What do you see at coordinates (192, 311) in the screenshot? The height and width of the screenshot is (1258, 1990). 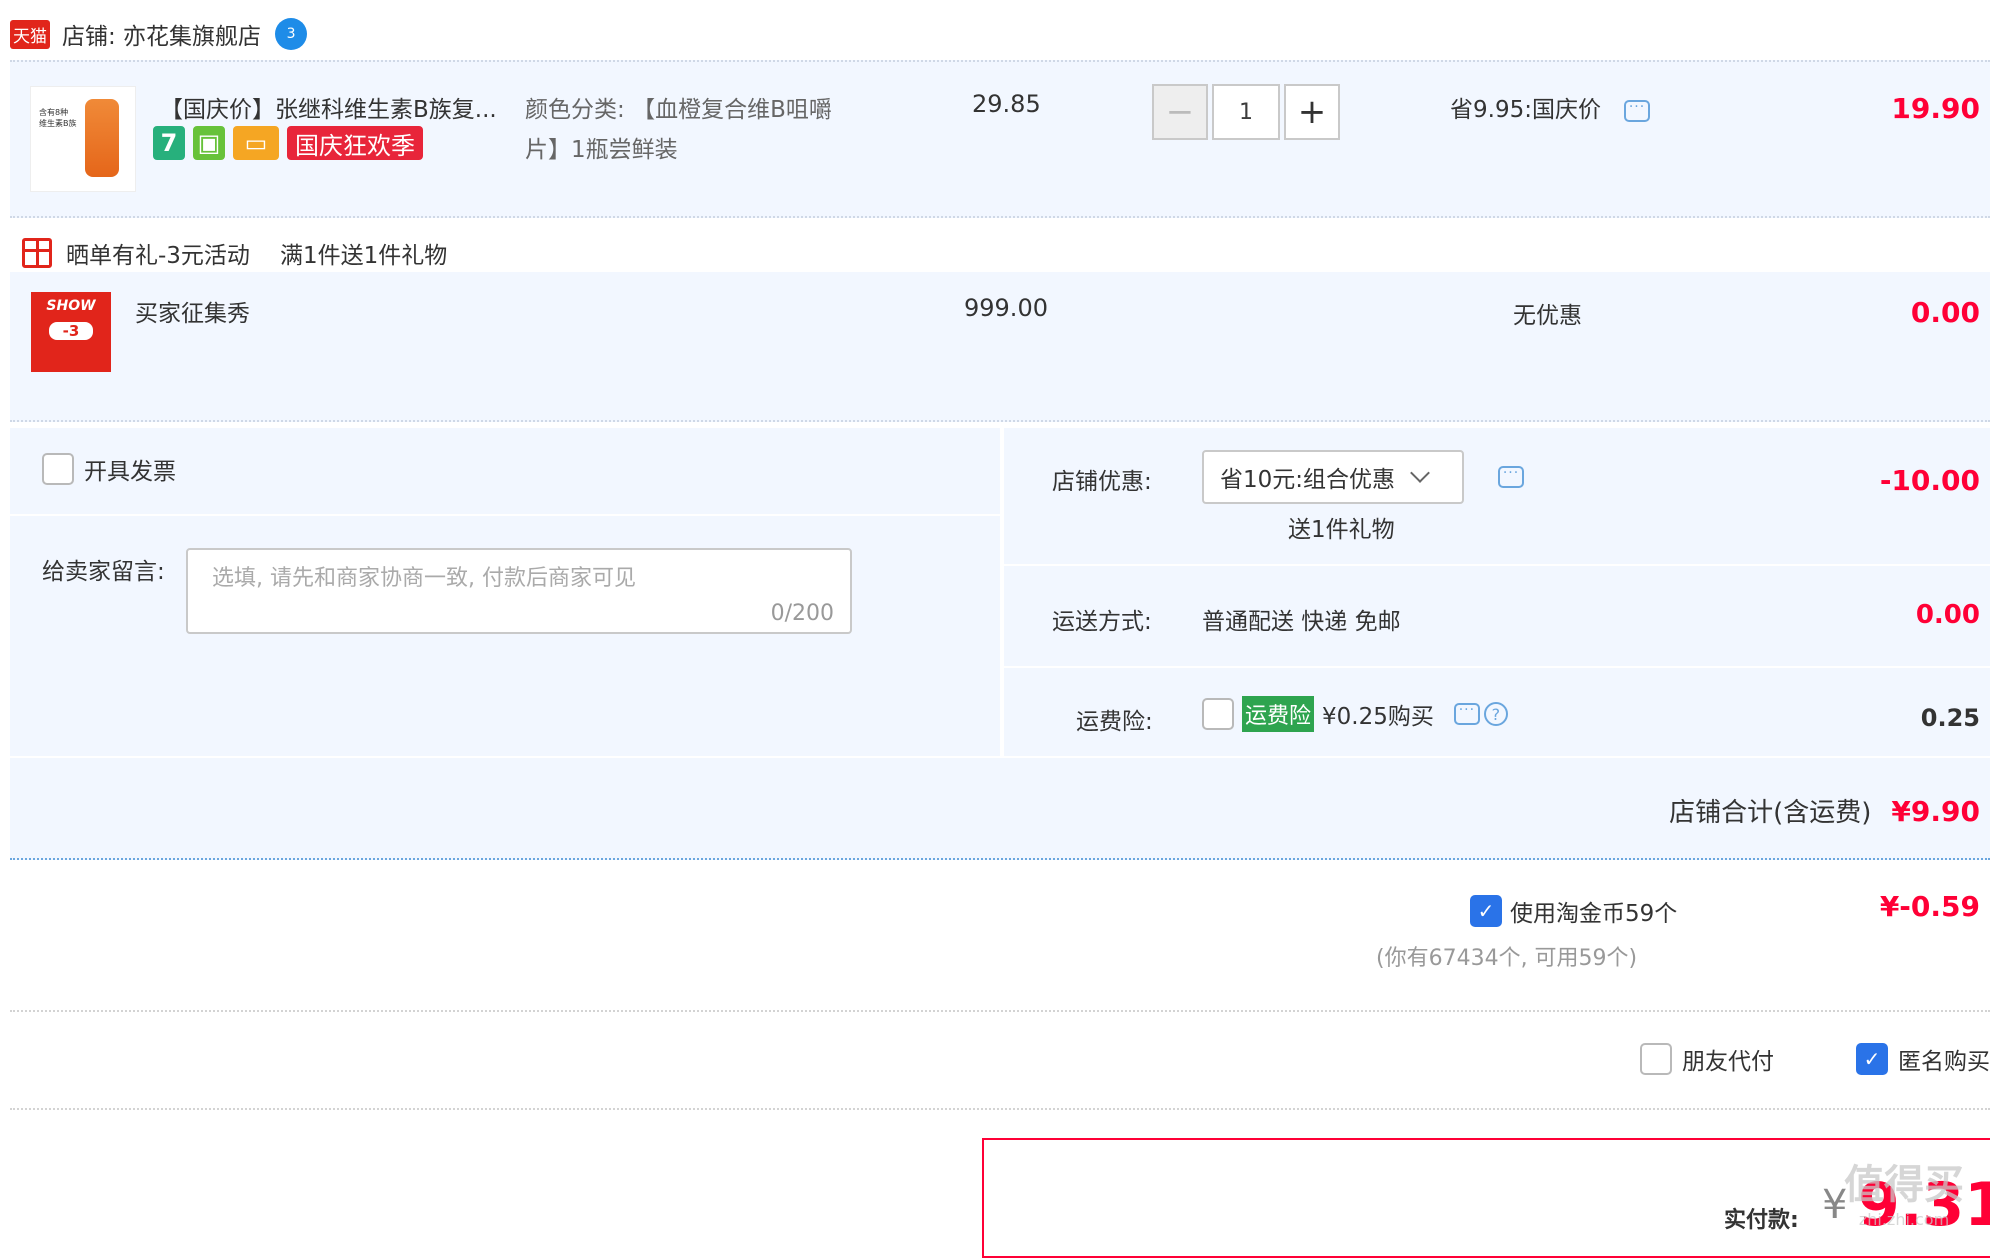 I see `gift-title: 买家征集秀` at bounding box center [192, 311].